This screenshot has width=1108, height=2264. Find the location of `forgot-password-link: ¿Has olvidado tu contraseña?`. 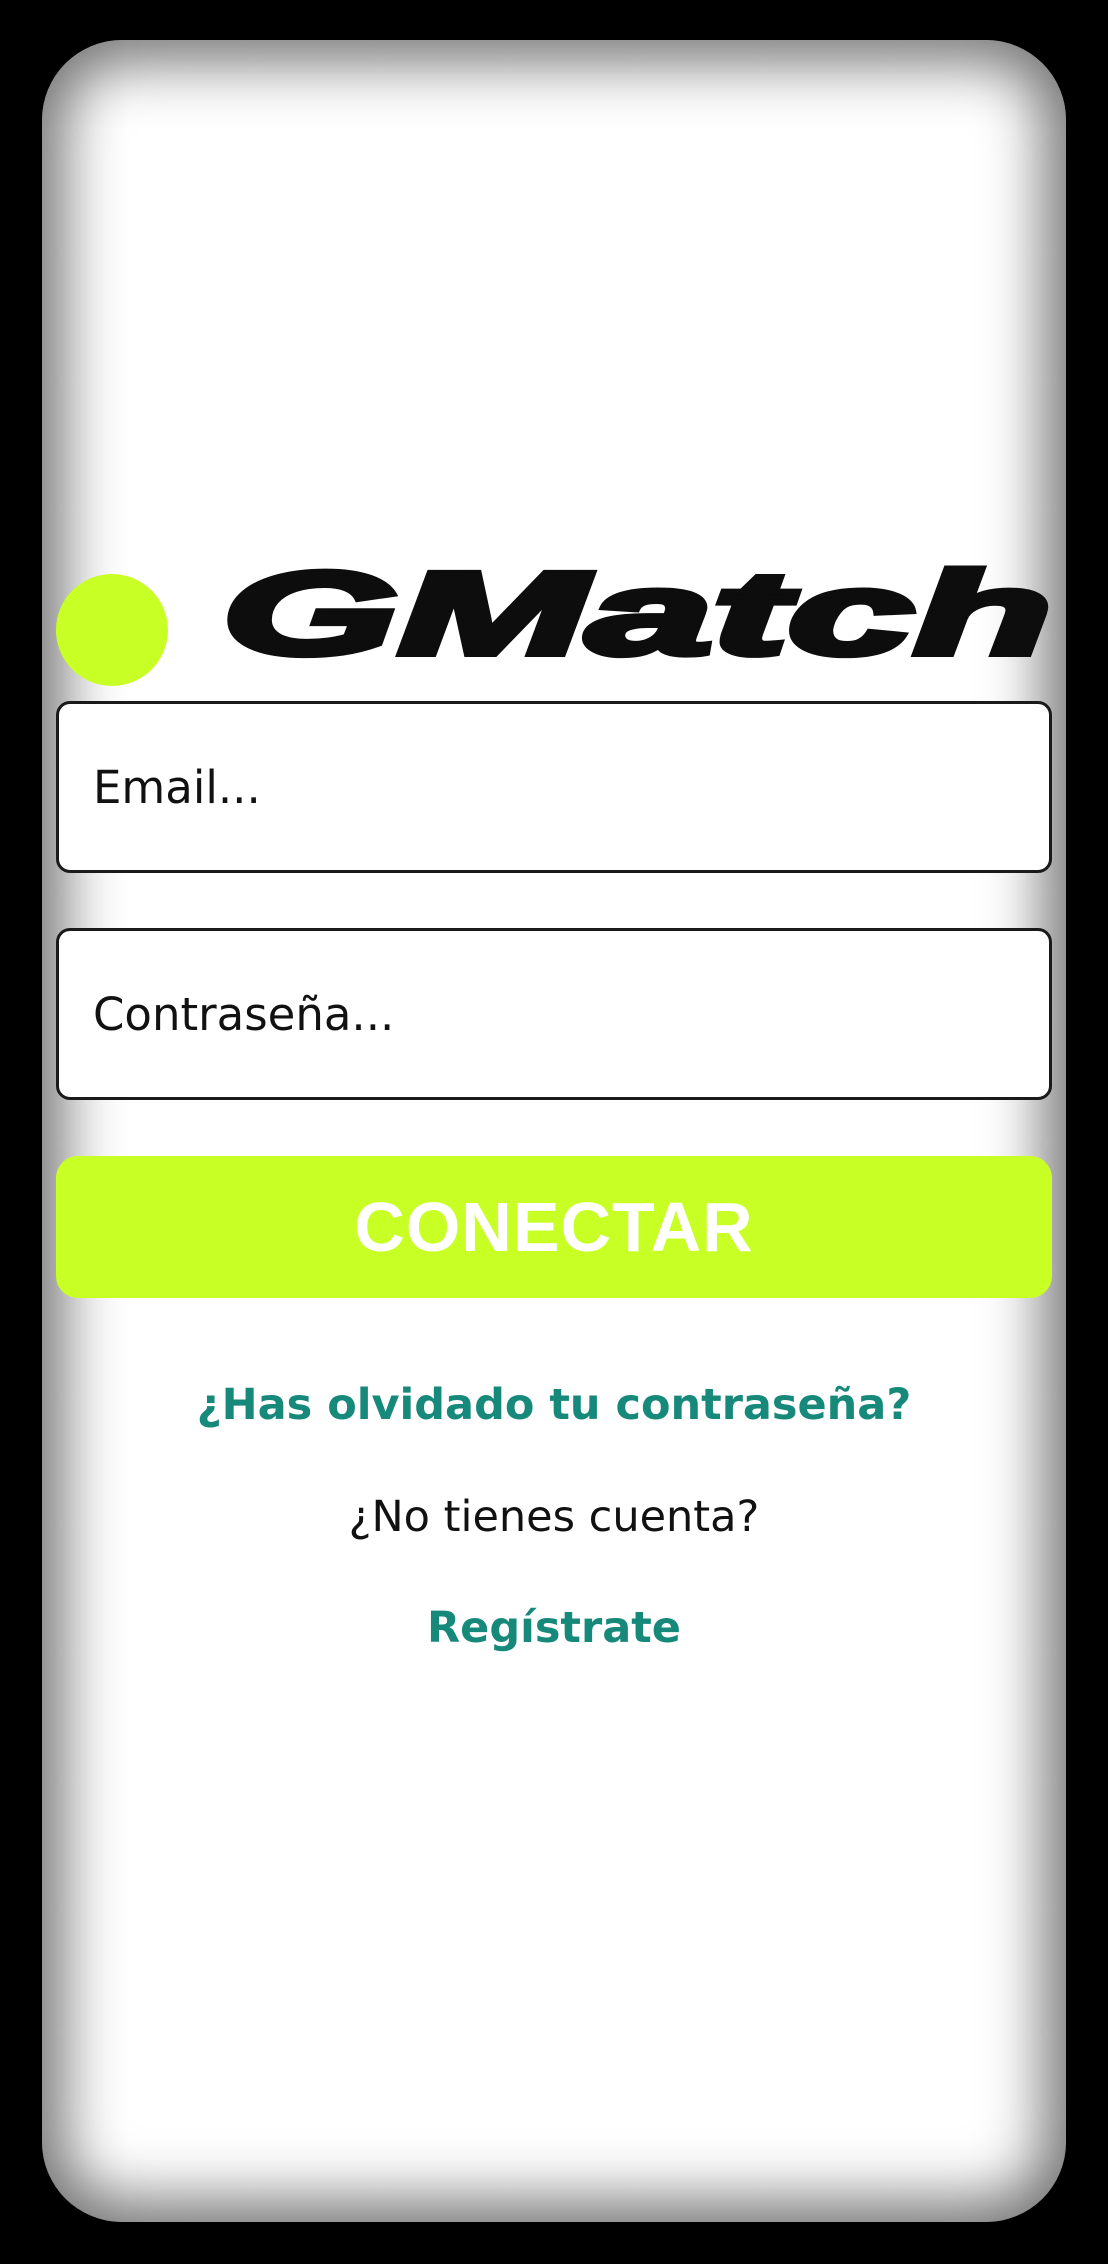

forgot-password-link: ¿Has olvidado tu contraseña? is located at coordinates (554, 1405).